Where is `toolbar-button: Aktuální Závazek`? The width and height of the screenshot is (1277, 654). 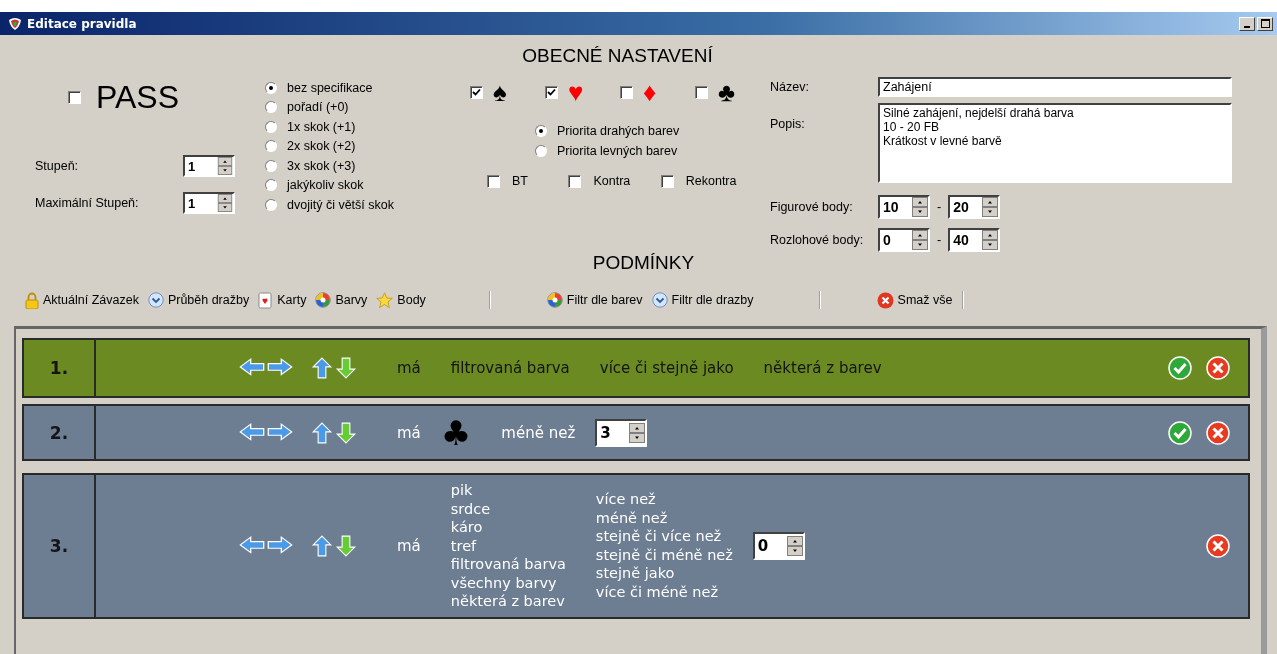 toolbar-button: Aktuální Závazek is located at coordinates (82, 300).